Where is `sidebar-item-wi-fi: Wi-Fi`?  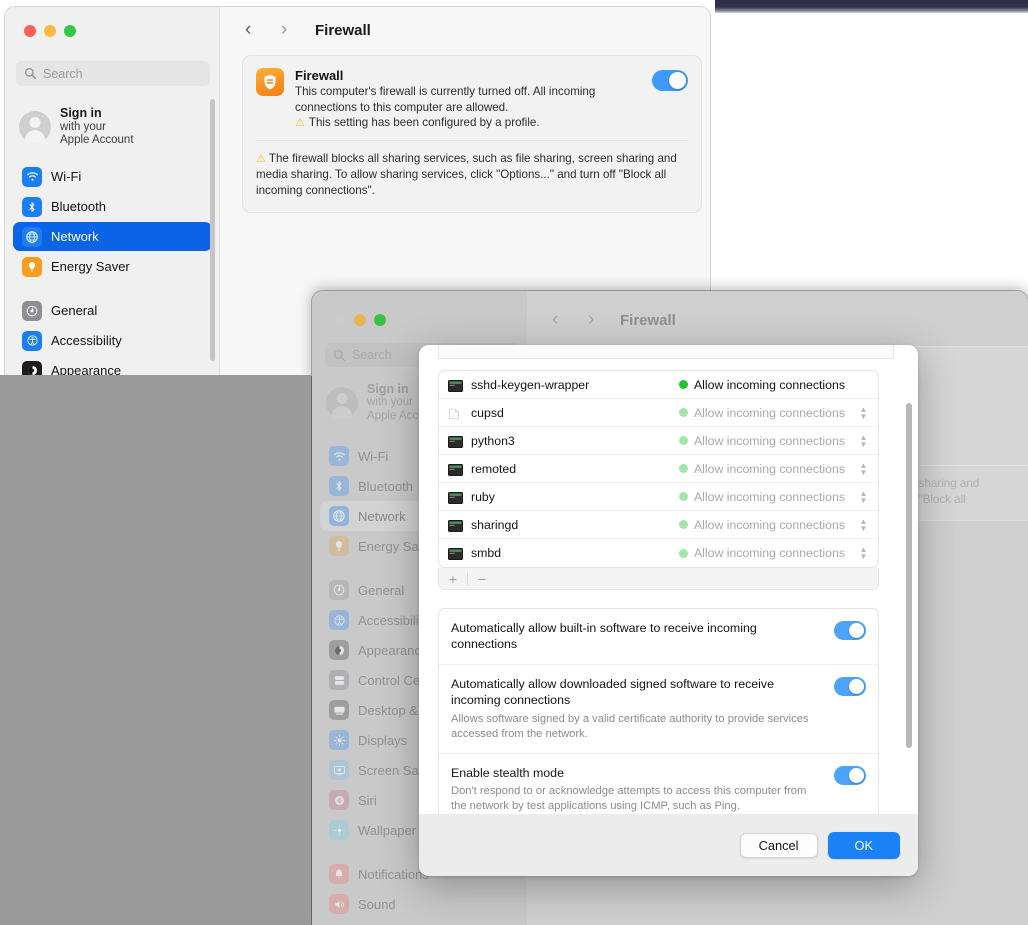 sidebar-item-wi-fi: Wi-Fi is located at coordinates (112, 176).